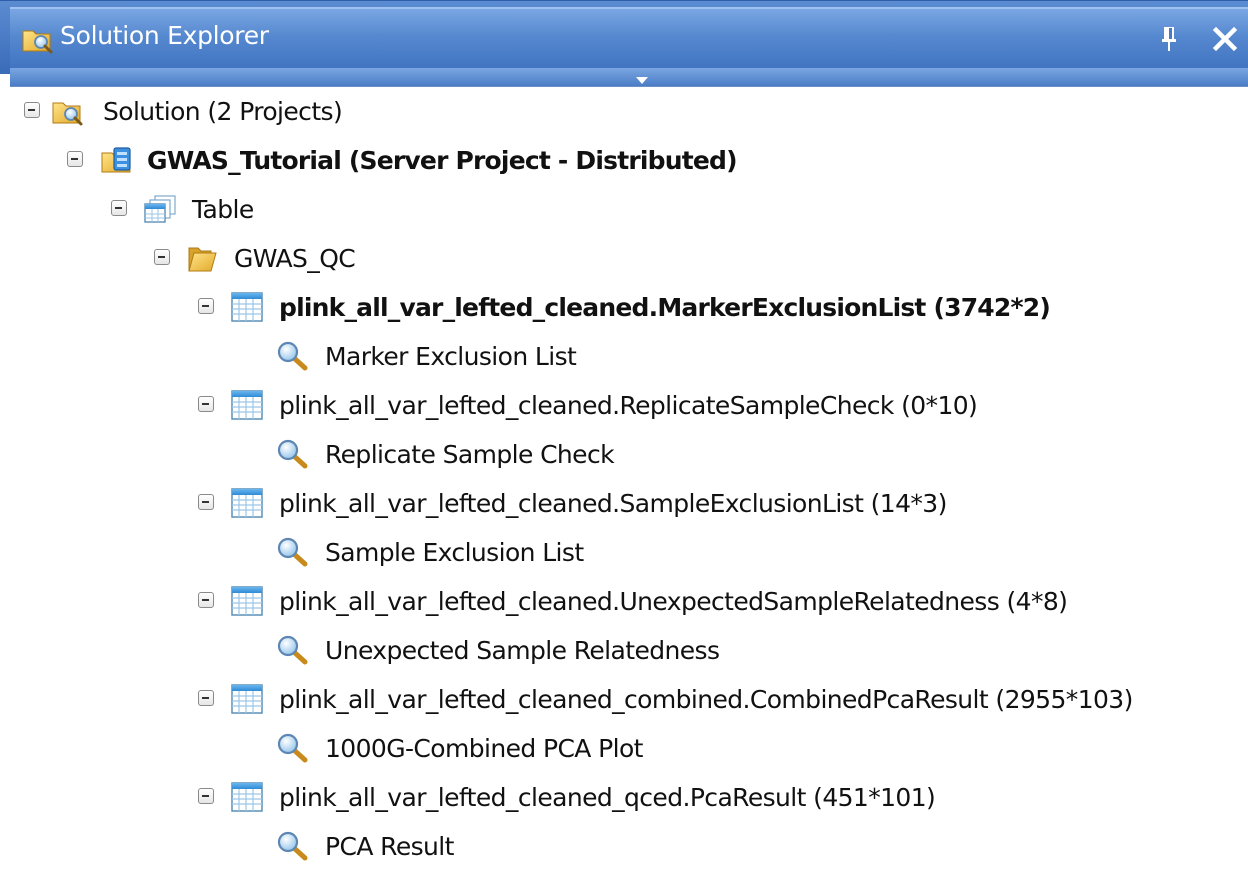 The height and width of the screenshot is (872, 1248). What do you see at coordinates (624, 259) in the screenshot?
I see `tree-node-gwas-qc: GWAS_QC` at bounding box center [624, 259].